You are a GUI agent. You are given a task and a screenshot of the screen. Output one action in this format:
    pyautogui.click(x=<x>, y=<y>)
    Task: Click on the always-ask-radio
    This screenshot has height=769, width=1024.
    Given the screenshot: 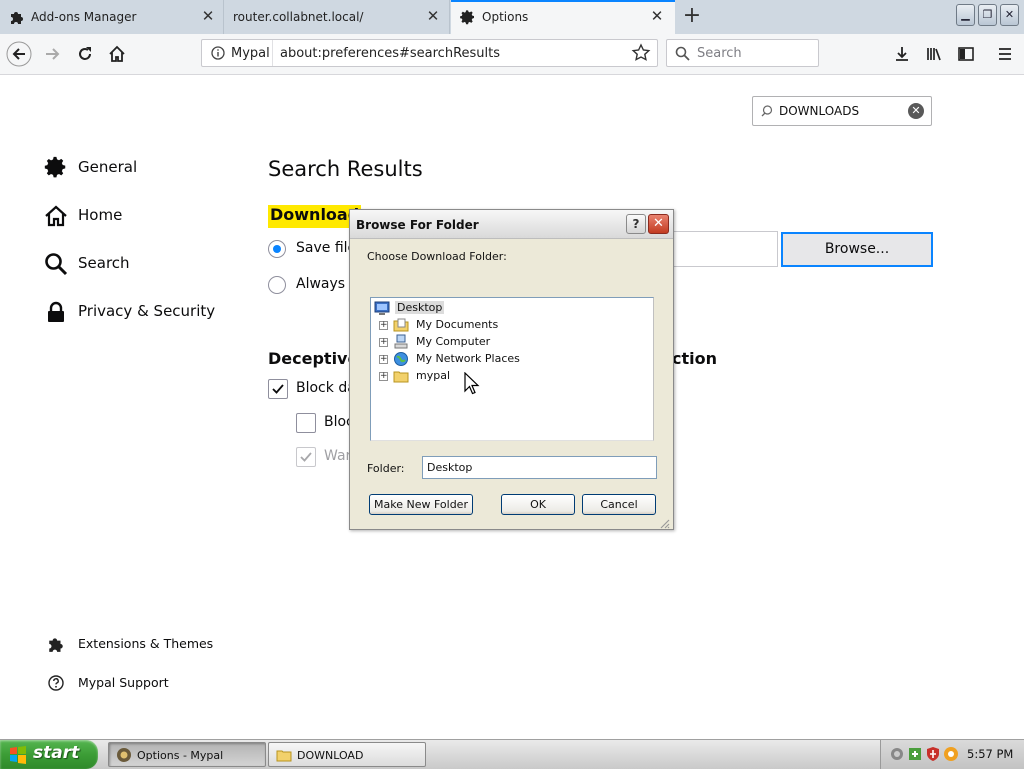 What is the action you would take?
    pyautogui.click(x=277, y=285)
    